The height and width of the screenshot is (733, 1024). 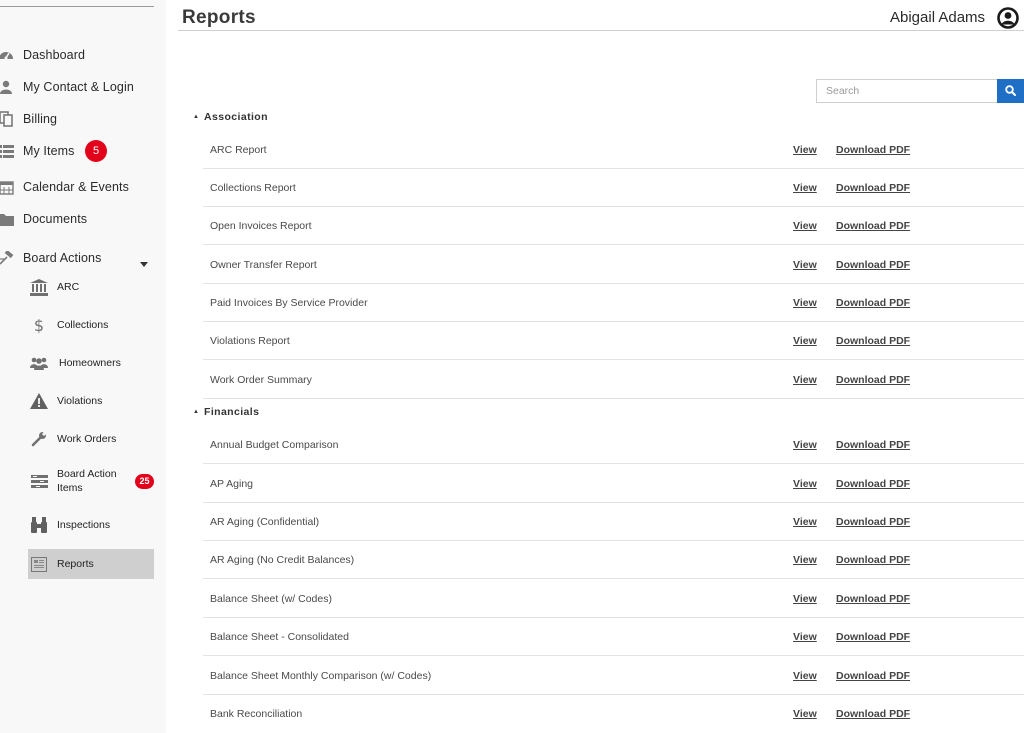 What do you see at coordinates (613, 484) in the screenshot?
I see `report-row: AP Aging View Download PDF` at bounding box center [613, 484].